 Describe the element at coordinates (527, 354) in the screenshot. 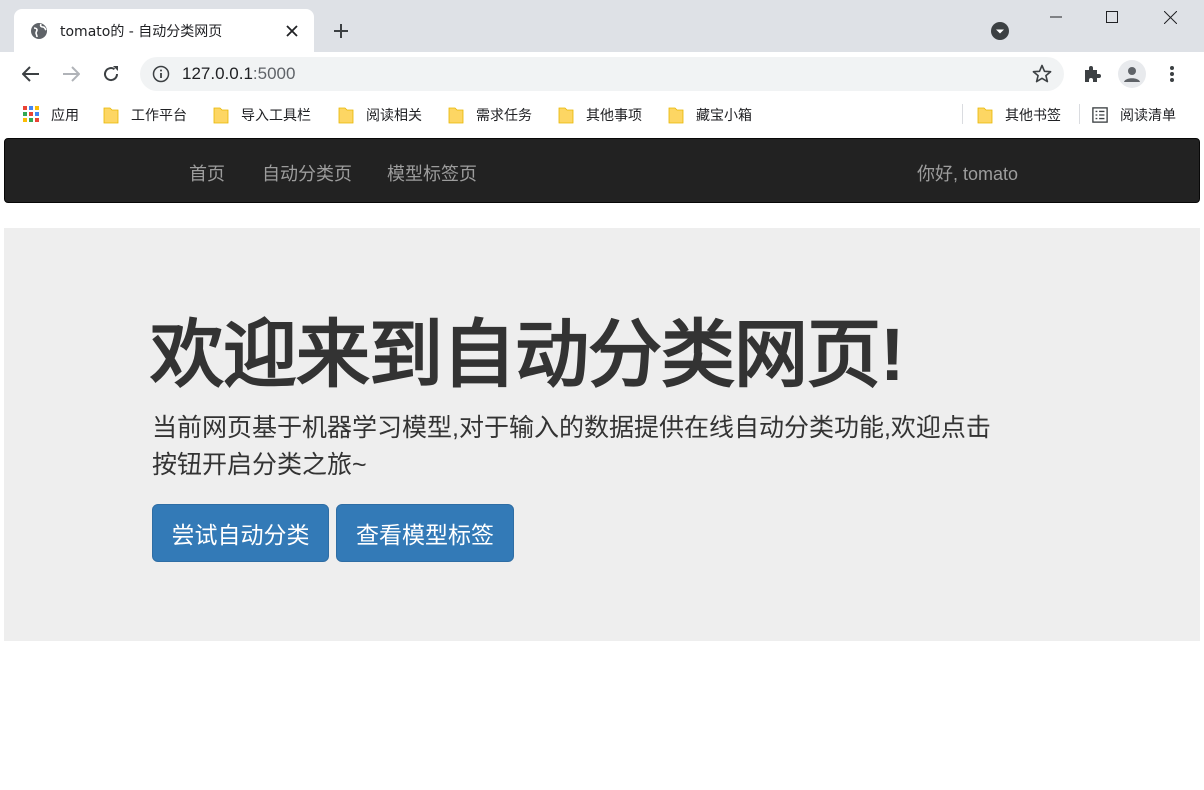

I see `page-title: 欢迎来到自动分类网页!` at that location.